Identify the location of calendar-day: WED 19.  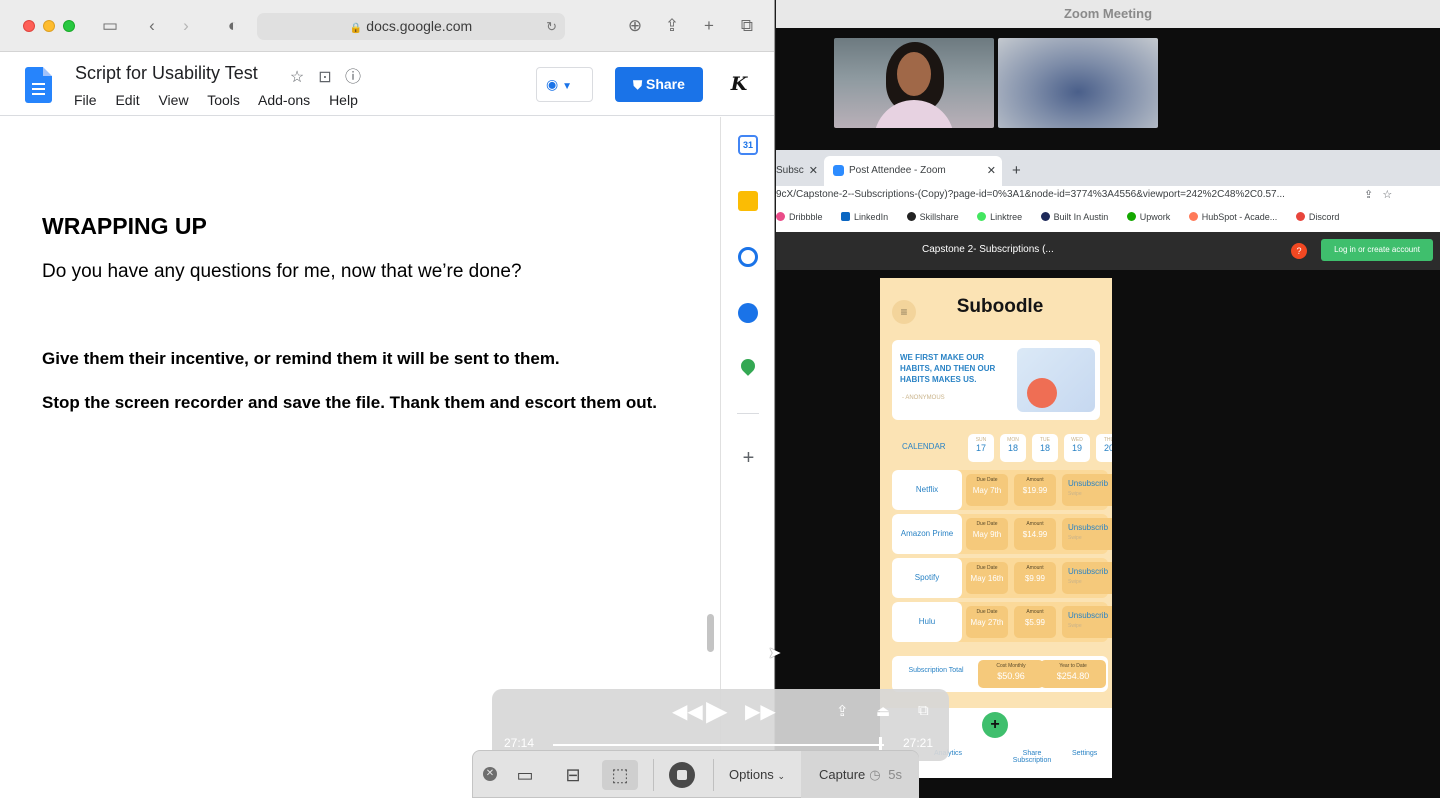
(1077, 448).